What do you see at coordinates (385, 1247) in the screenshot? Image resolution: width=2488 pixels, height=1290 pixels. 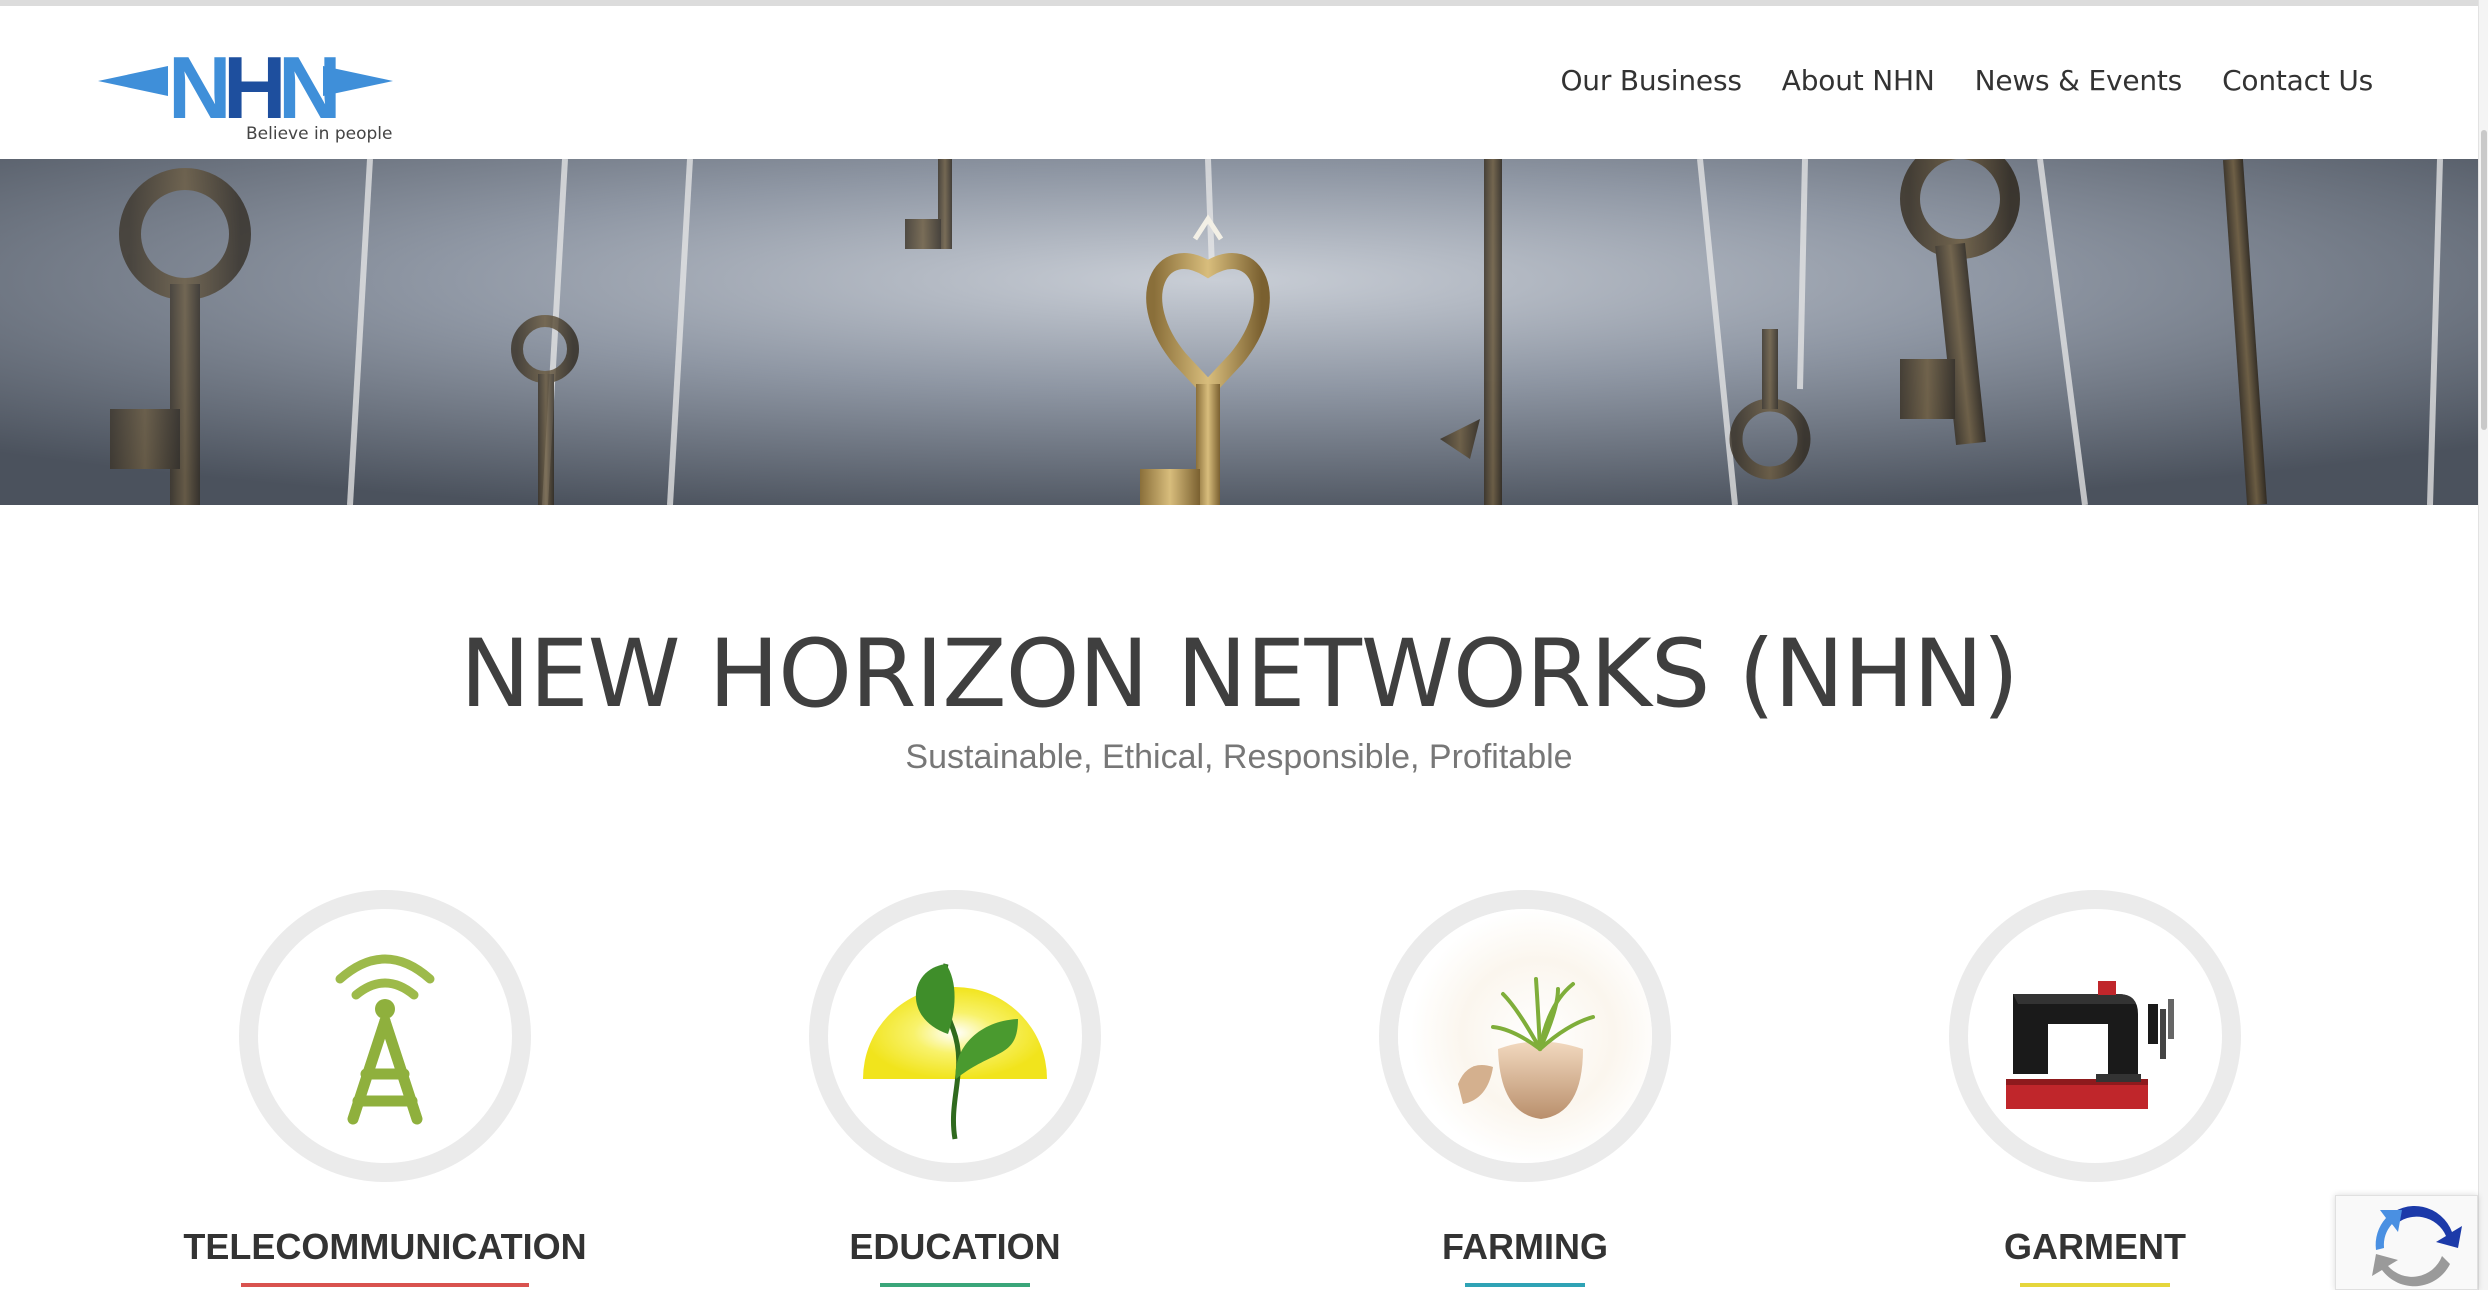 I see `business-label-telecommunication: TELECOMMUNICATION` at bounding box center [385, 1247].